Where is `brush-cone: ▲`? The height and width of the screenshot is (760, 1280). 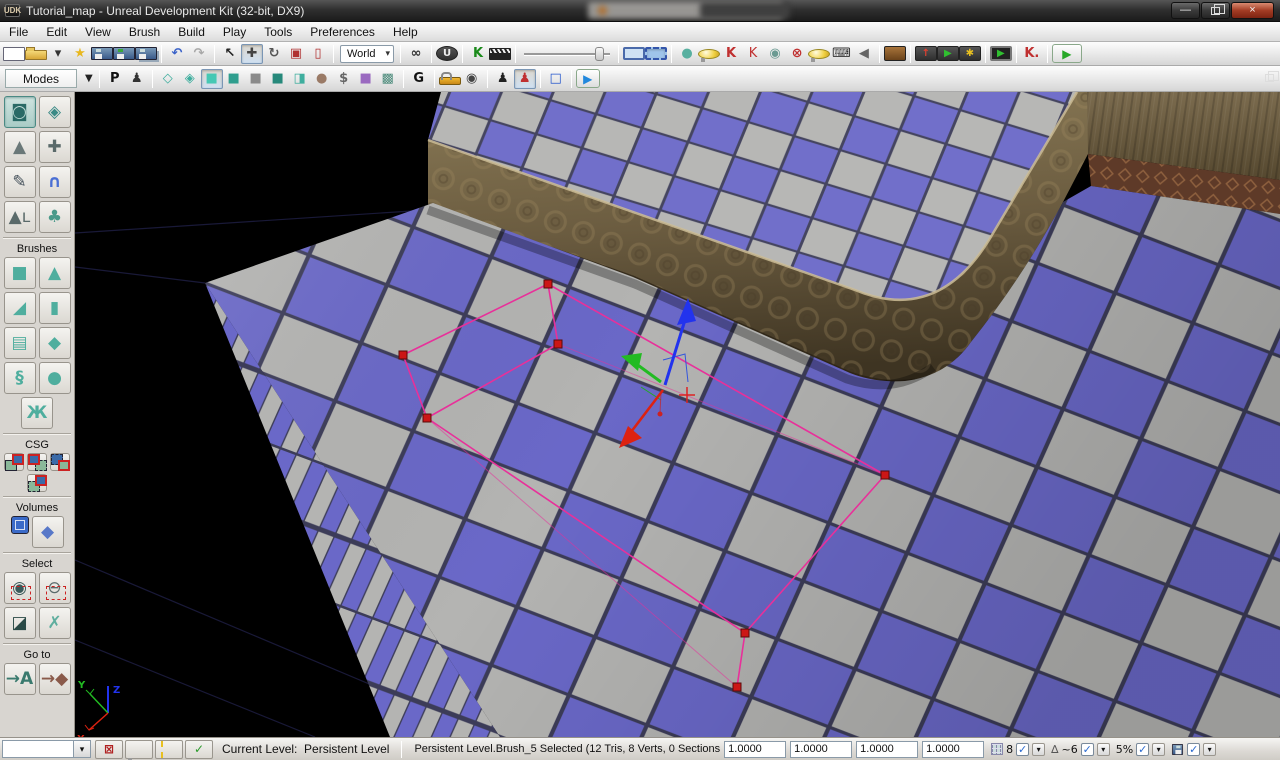
brush-cone: ▲ is located at coordinates (54, 273).